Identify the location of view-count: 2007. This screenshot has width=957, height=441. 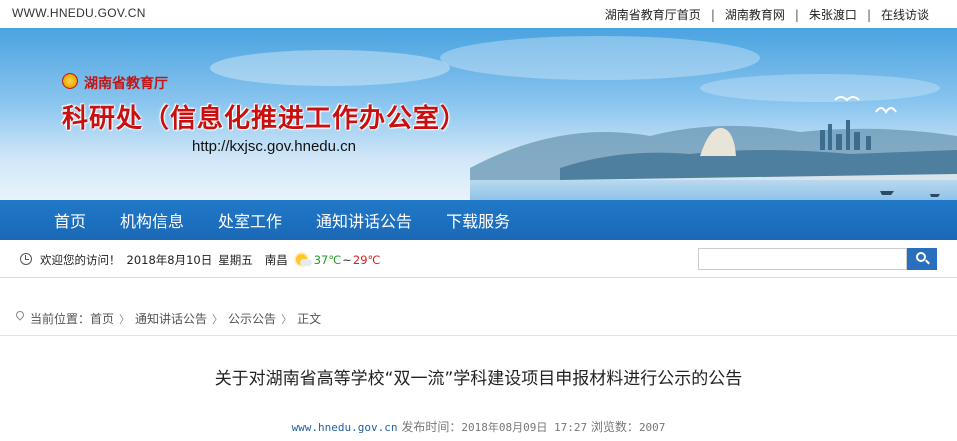
(652, 427).